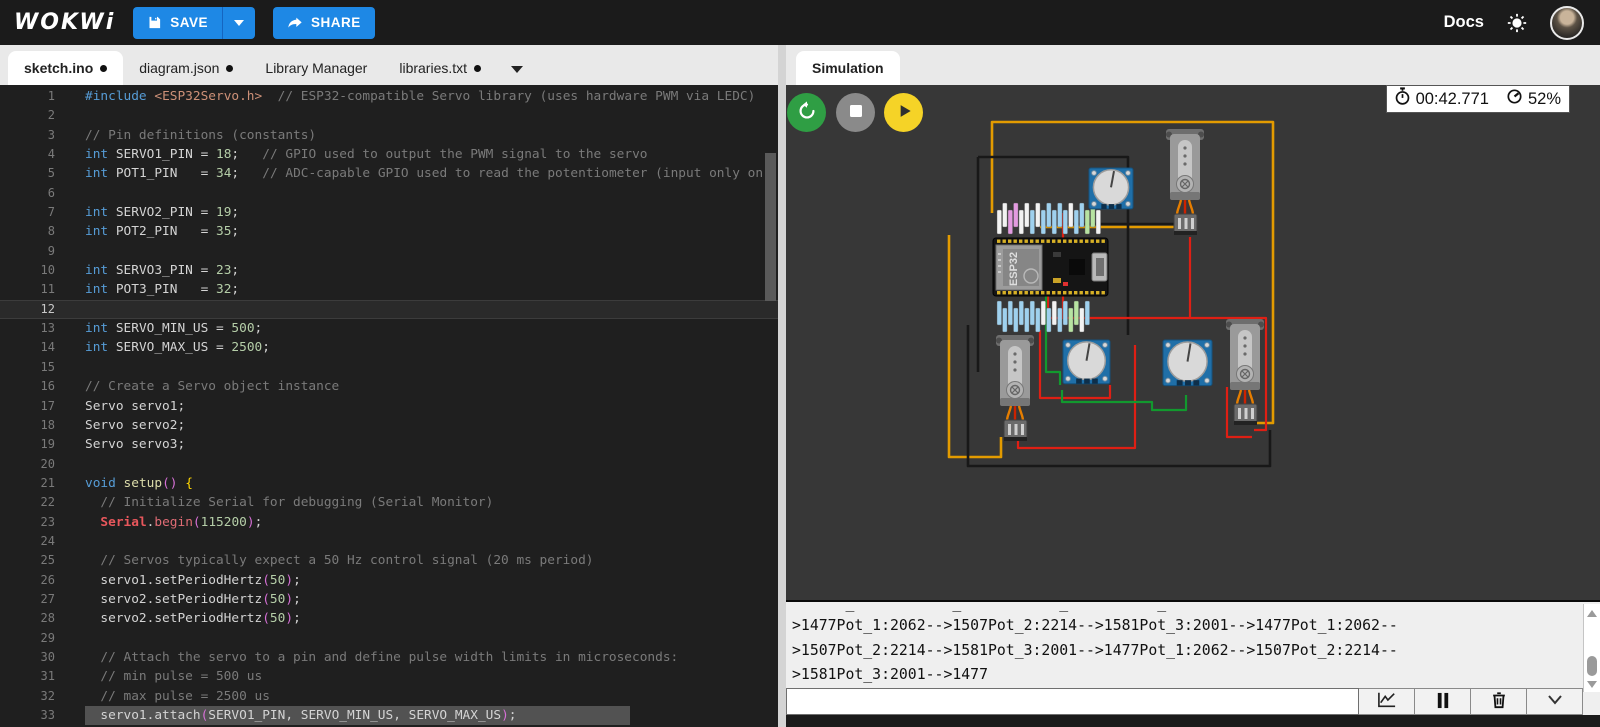 Image resolution: width=1600 pixels, height=727 pixels. I want to click on scroll-down-icon, so click(1592, 684).